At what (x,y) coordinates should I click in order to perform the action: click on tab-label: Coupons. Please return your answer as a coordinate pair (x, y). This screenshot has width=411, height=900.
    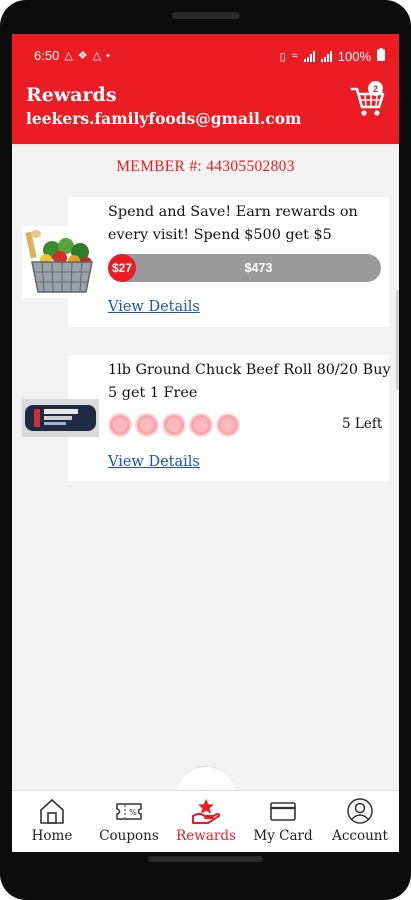
    Looking at the image, I should click on (129, 836).